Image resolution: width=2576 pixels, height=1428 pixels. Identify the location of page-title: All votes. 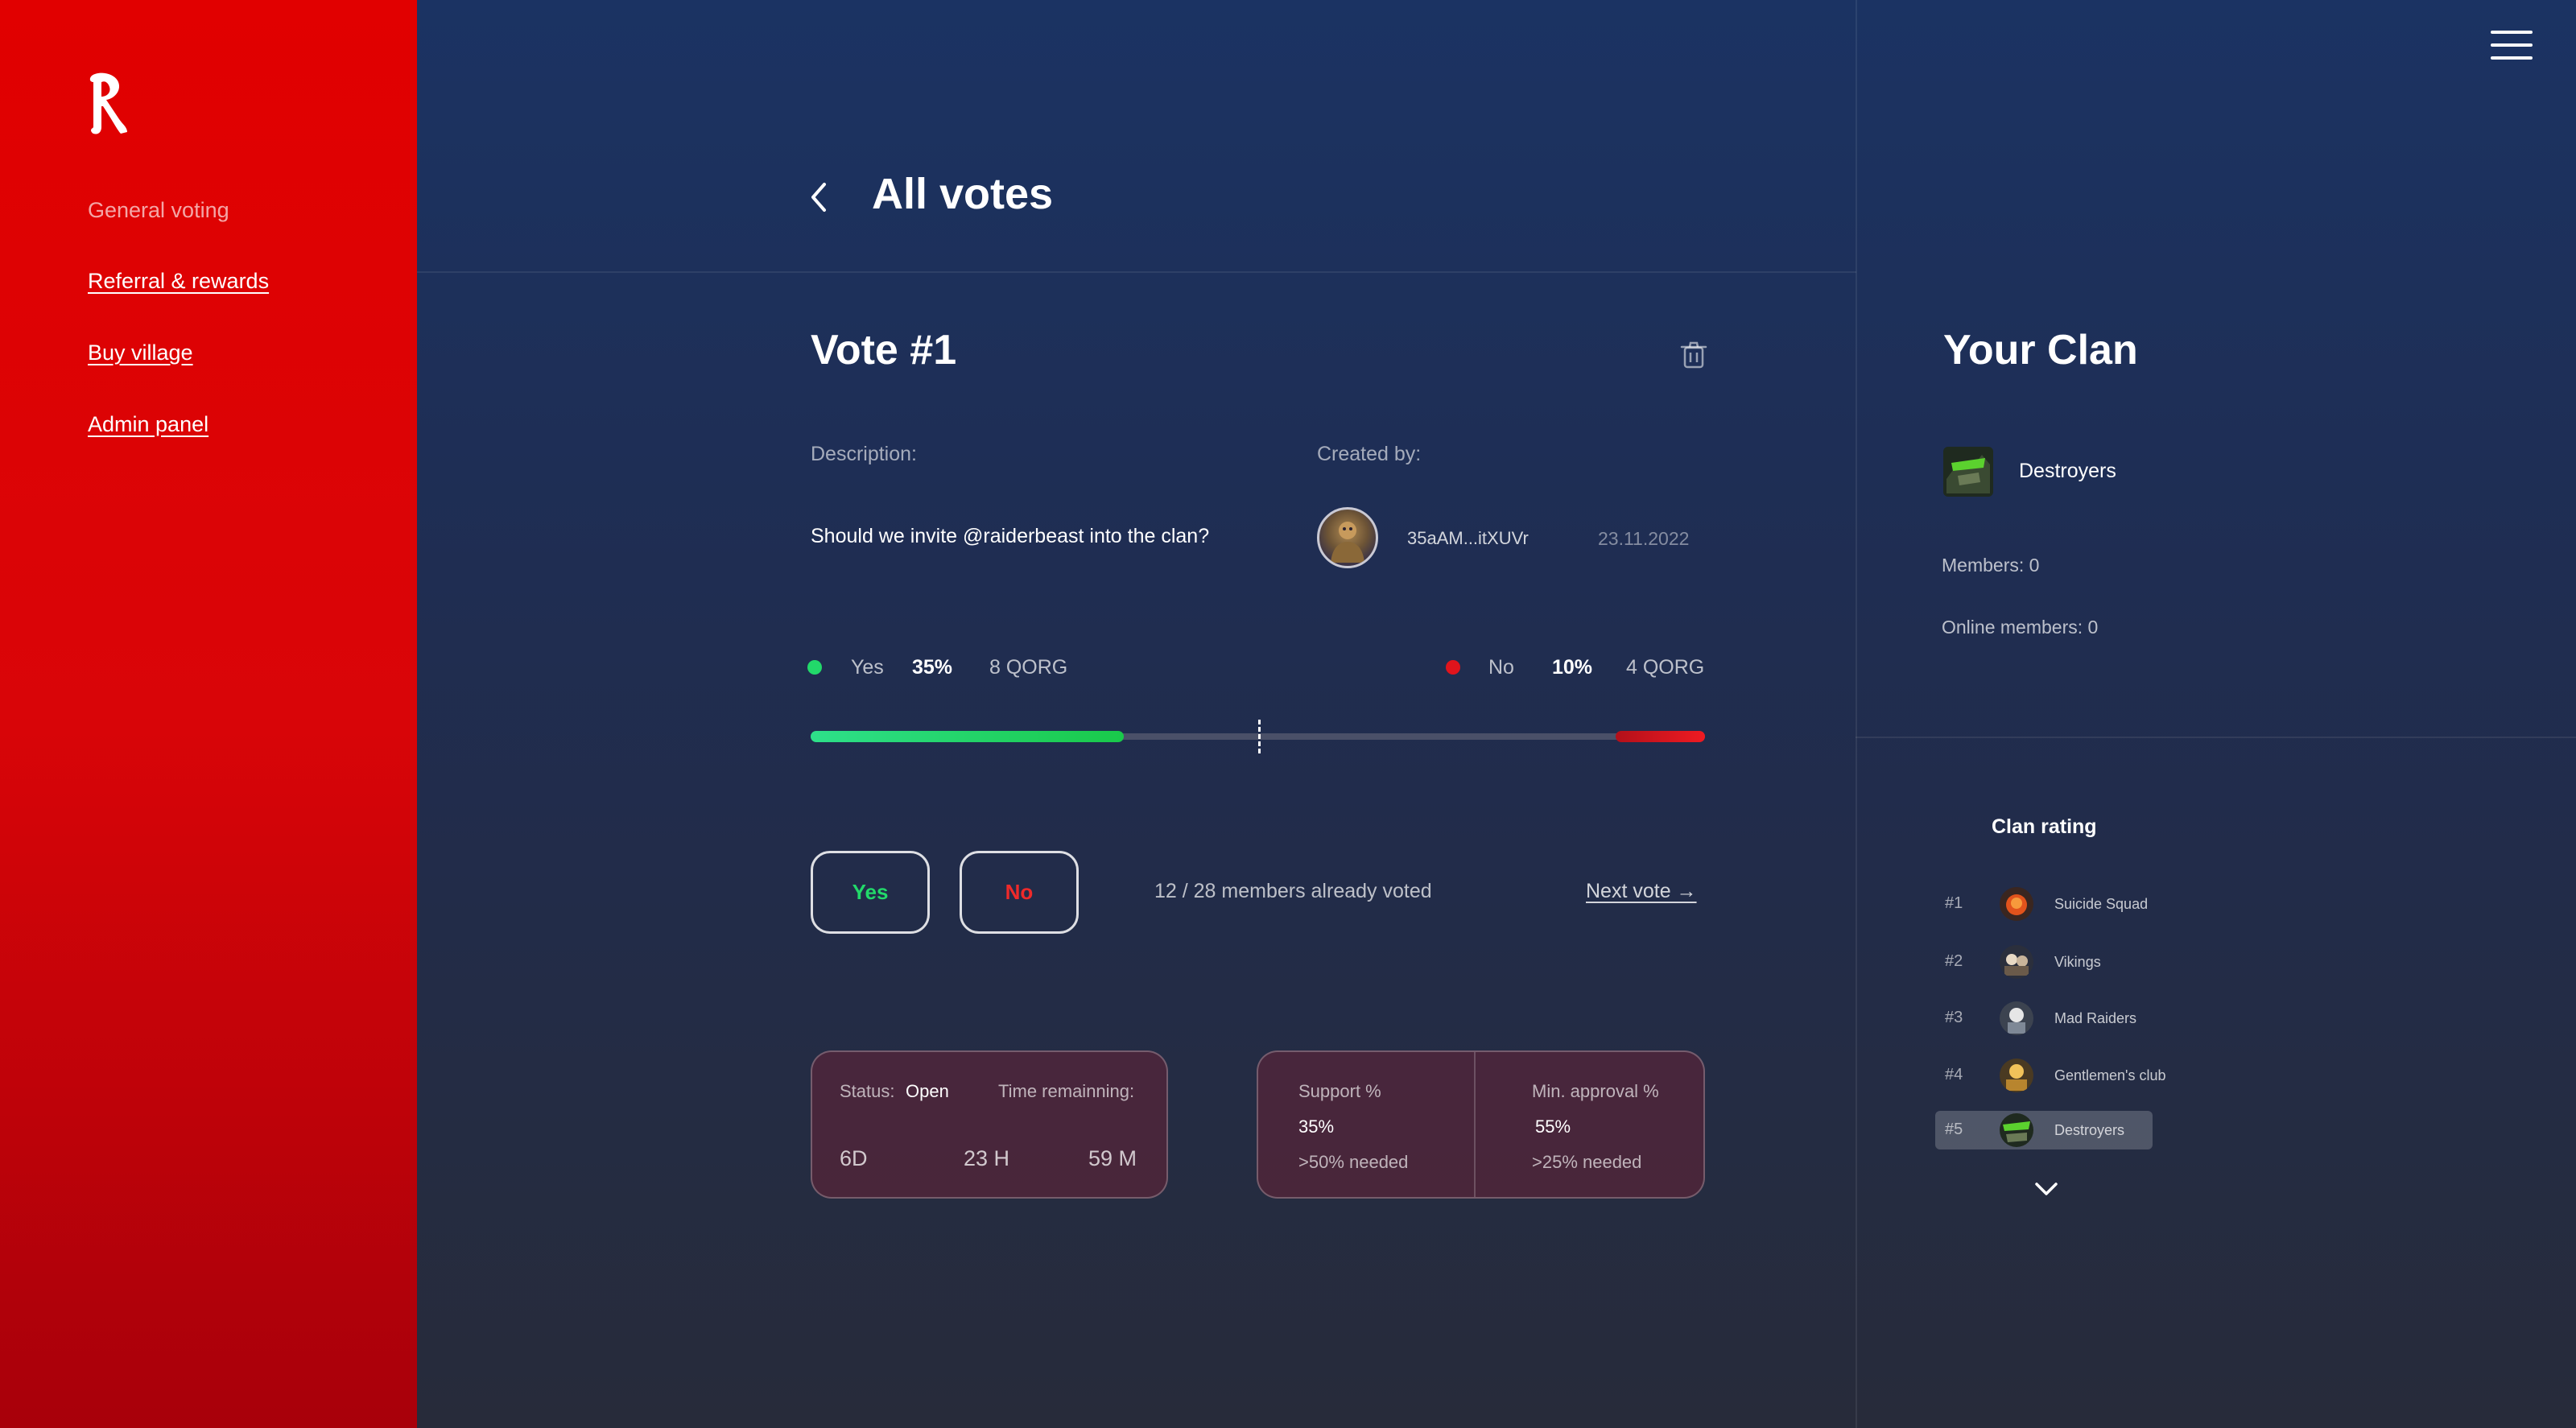
(963, 194).